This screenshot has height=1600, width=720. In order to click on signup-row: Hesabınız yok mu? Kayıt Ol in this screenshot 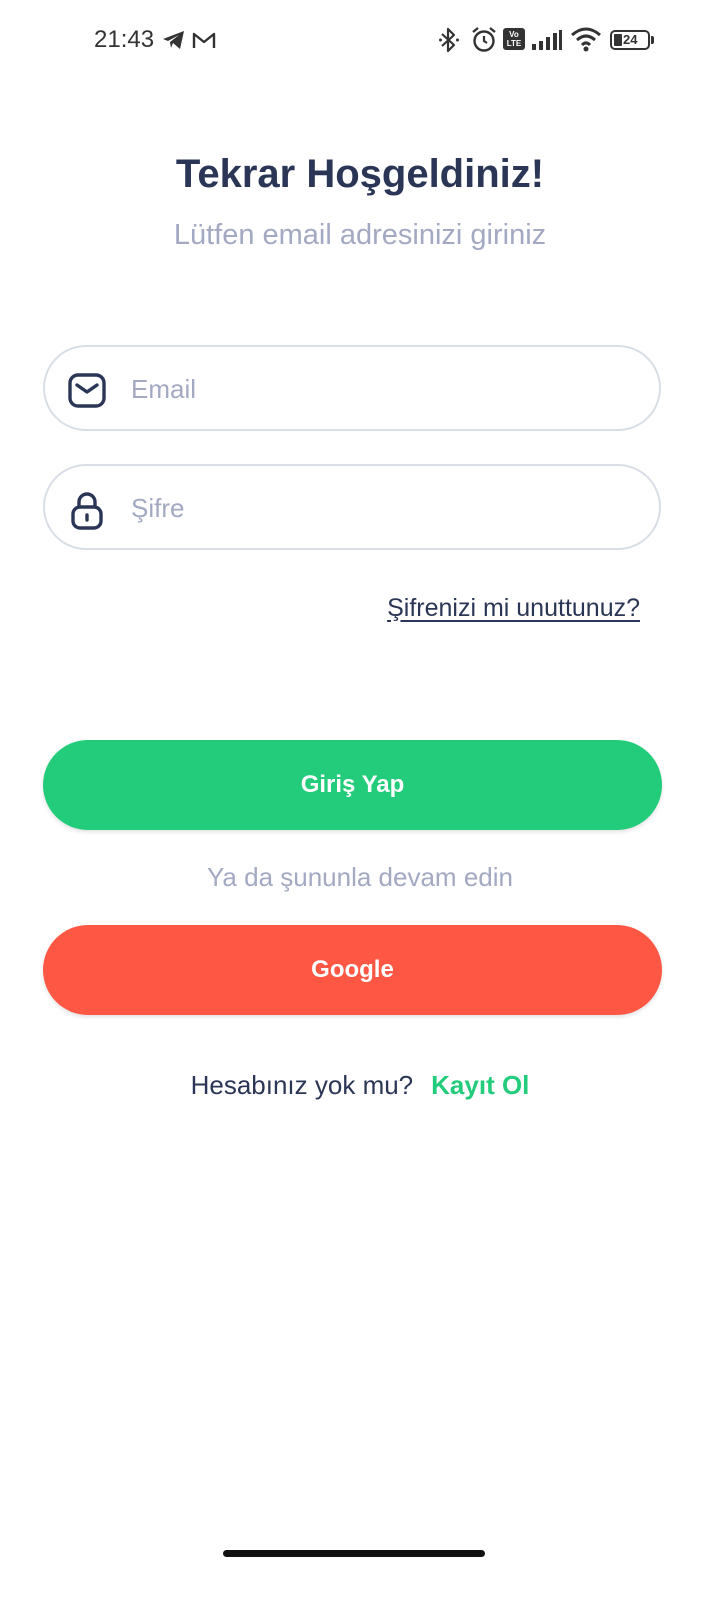, I will do `click(360, 1085)`.